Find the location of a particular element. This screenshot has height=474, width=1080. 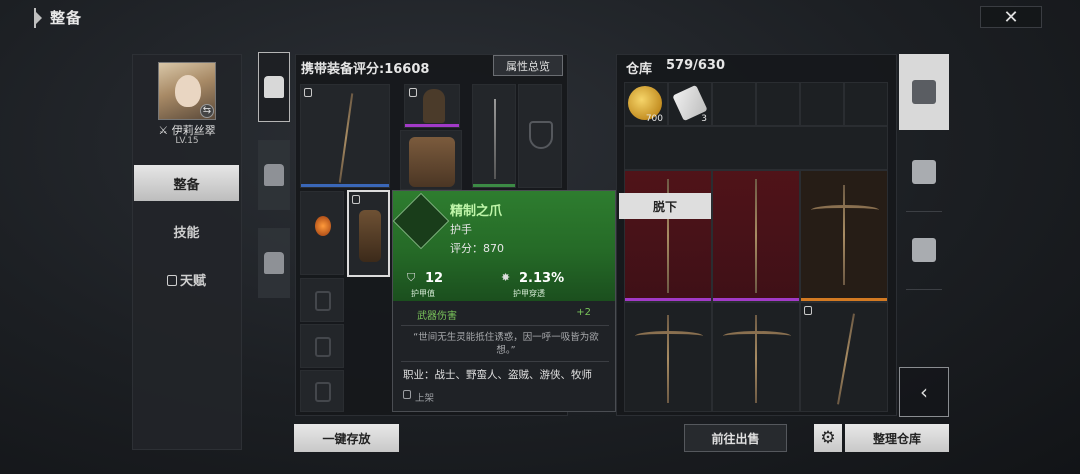

tab-inventory-bag is located at coordinates (924, 172).